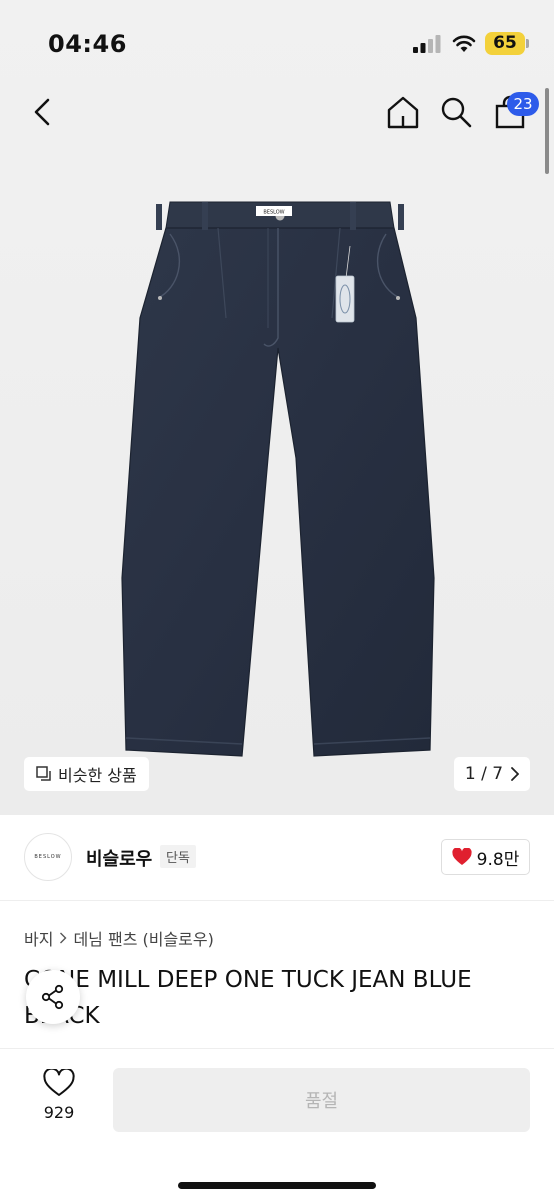 The height and width of the screenshot is (1200, 554). What do you see at coordinates (462, 856) in the screenshot?
I see `heart-filled-icon` at bounding box center [462, 856].